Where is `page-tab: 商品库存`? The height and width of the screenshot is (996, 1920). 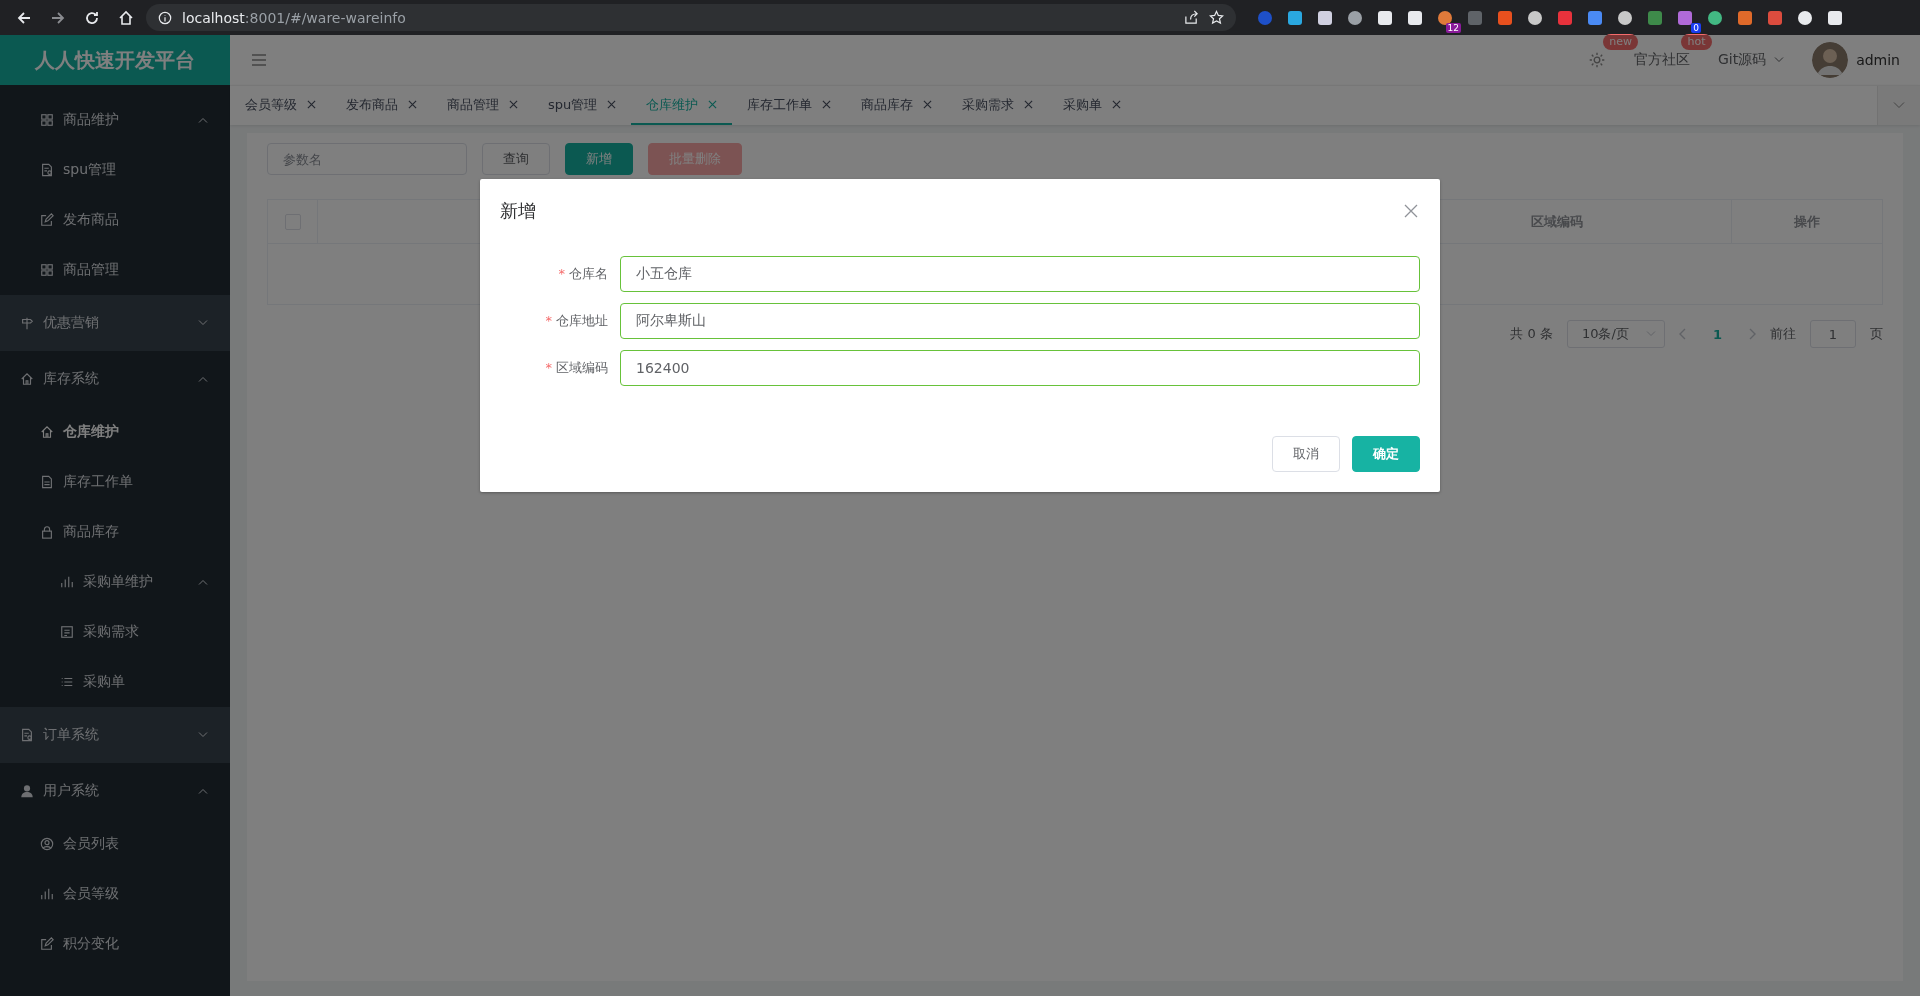 page-tab: 商品库存 is located at coordinates (897, 105).